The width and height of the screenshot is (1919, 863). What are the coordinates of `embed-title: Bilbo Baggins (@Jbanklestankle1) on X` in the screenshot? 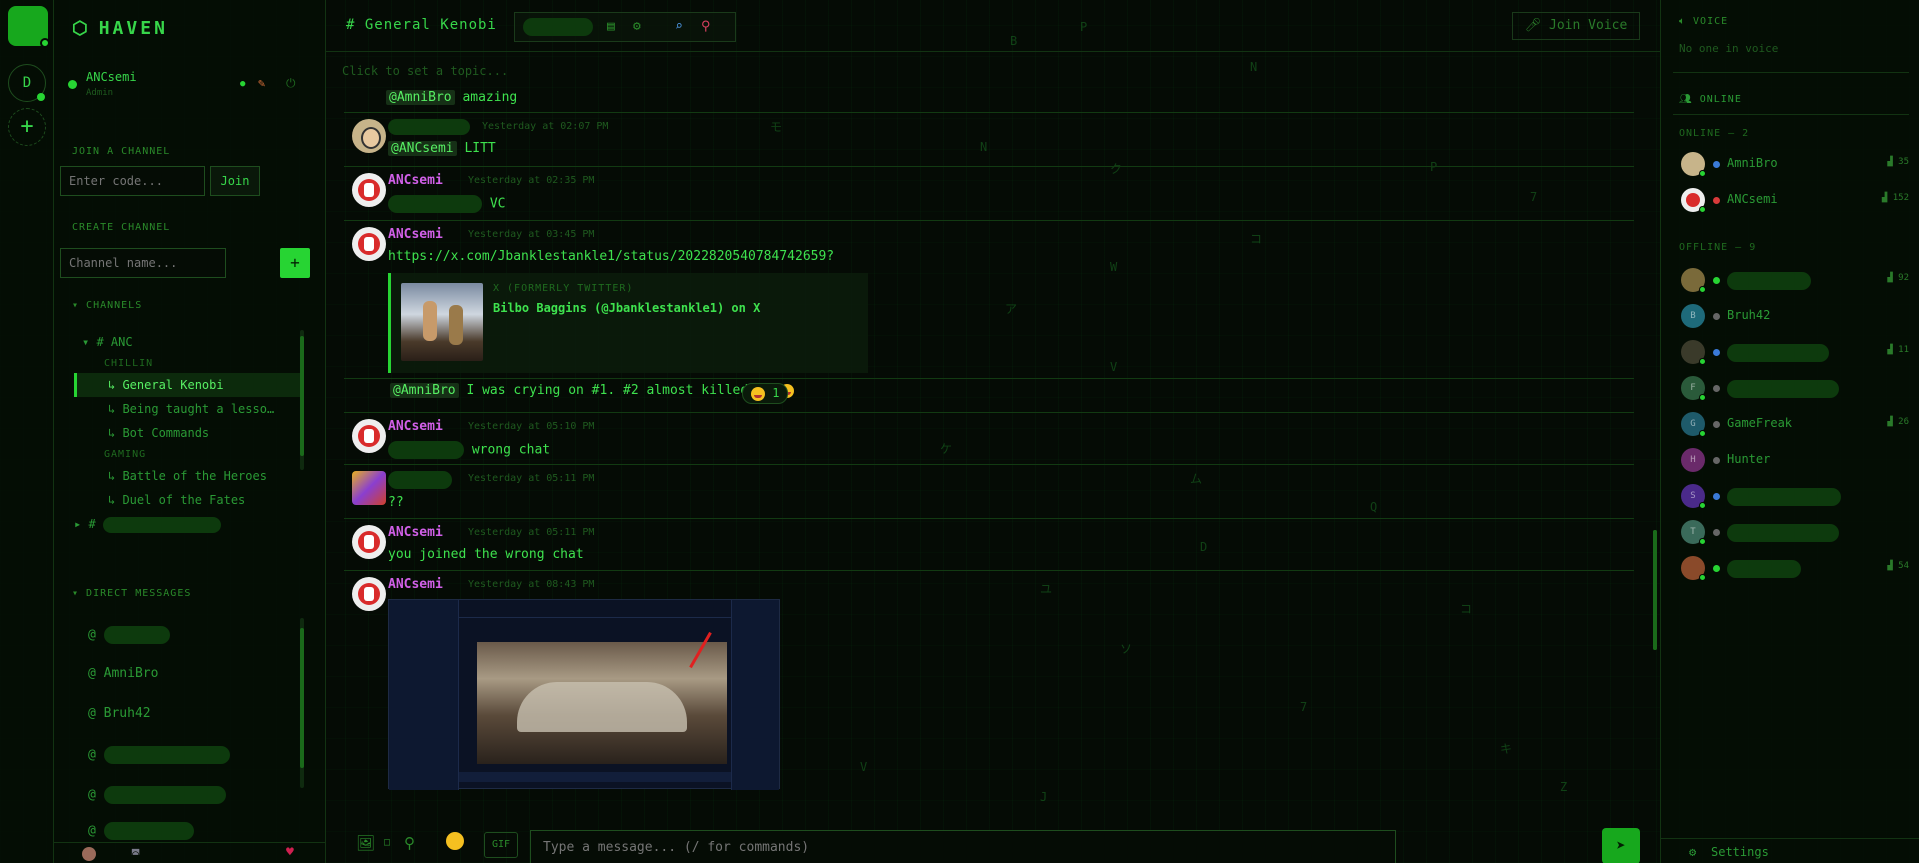 It's located at (626, 308).